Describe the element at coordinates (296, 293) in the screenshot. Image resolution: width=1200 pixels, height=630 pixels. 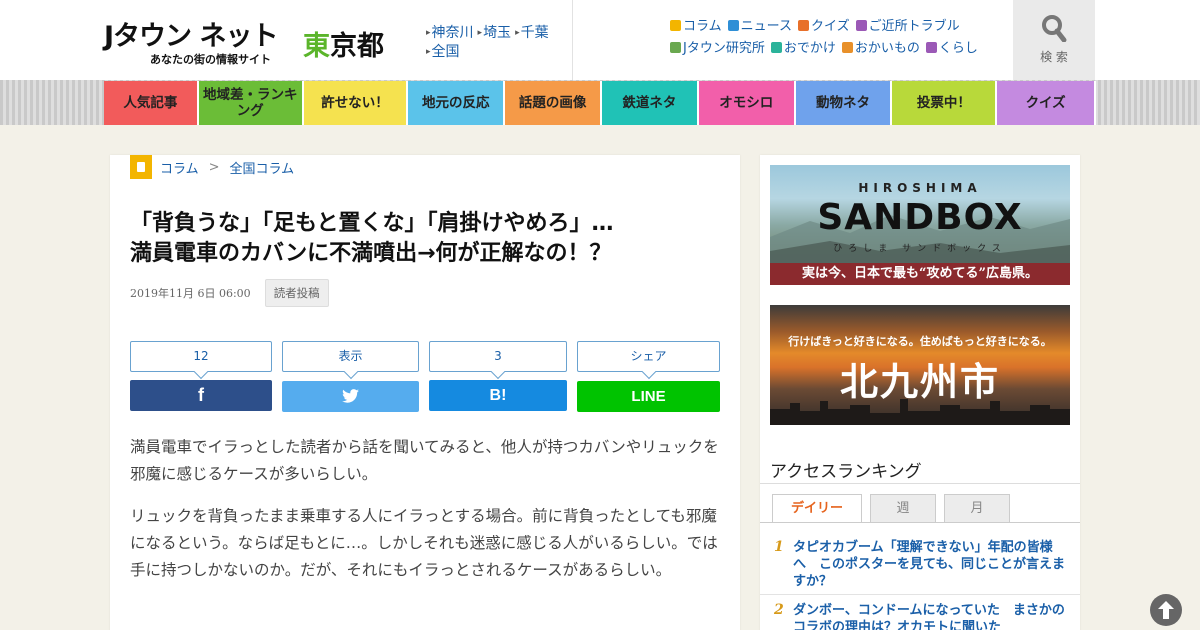
I see `article-tag: 読者投稿` at that location.